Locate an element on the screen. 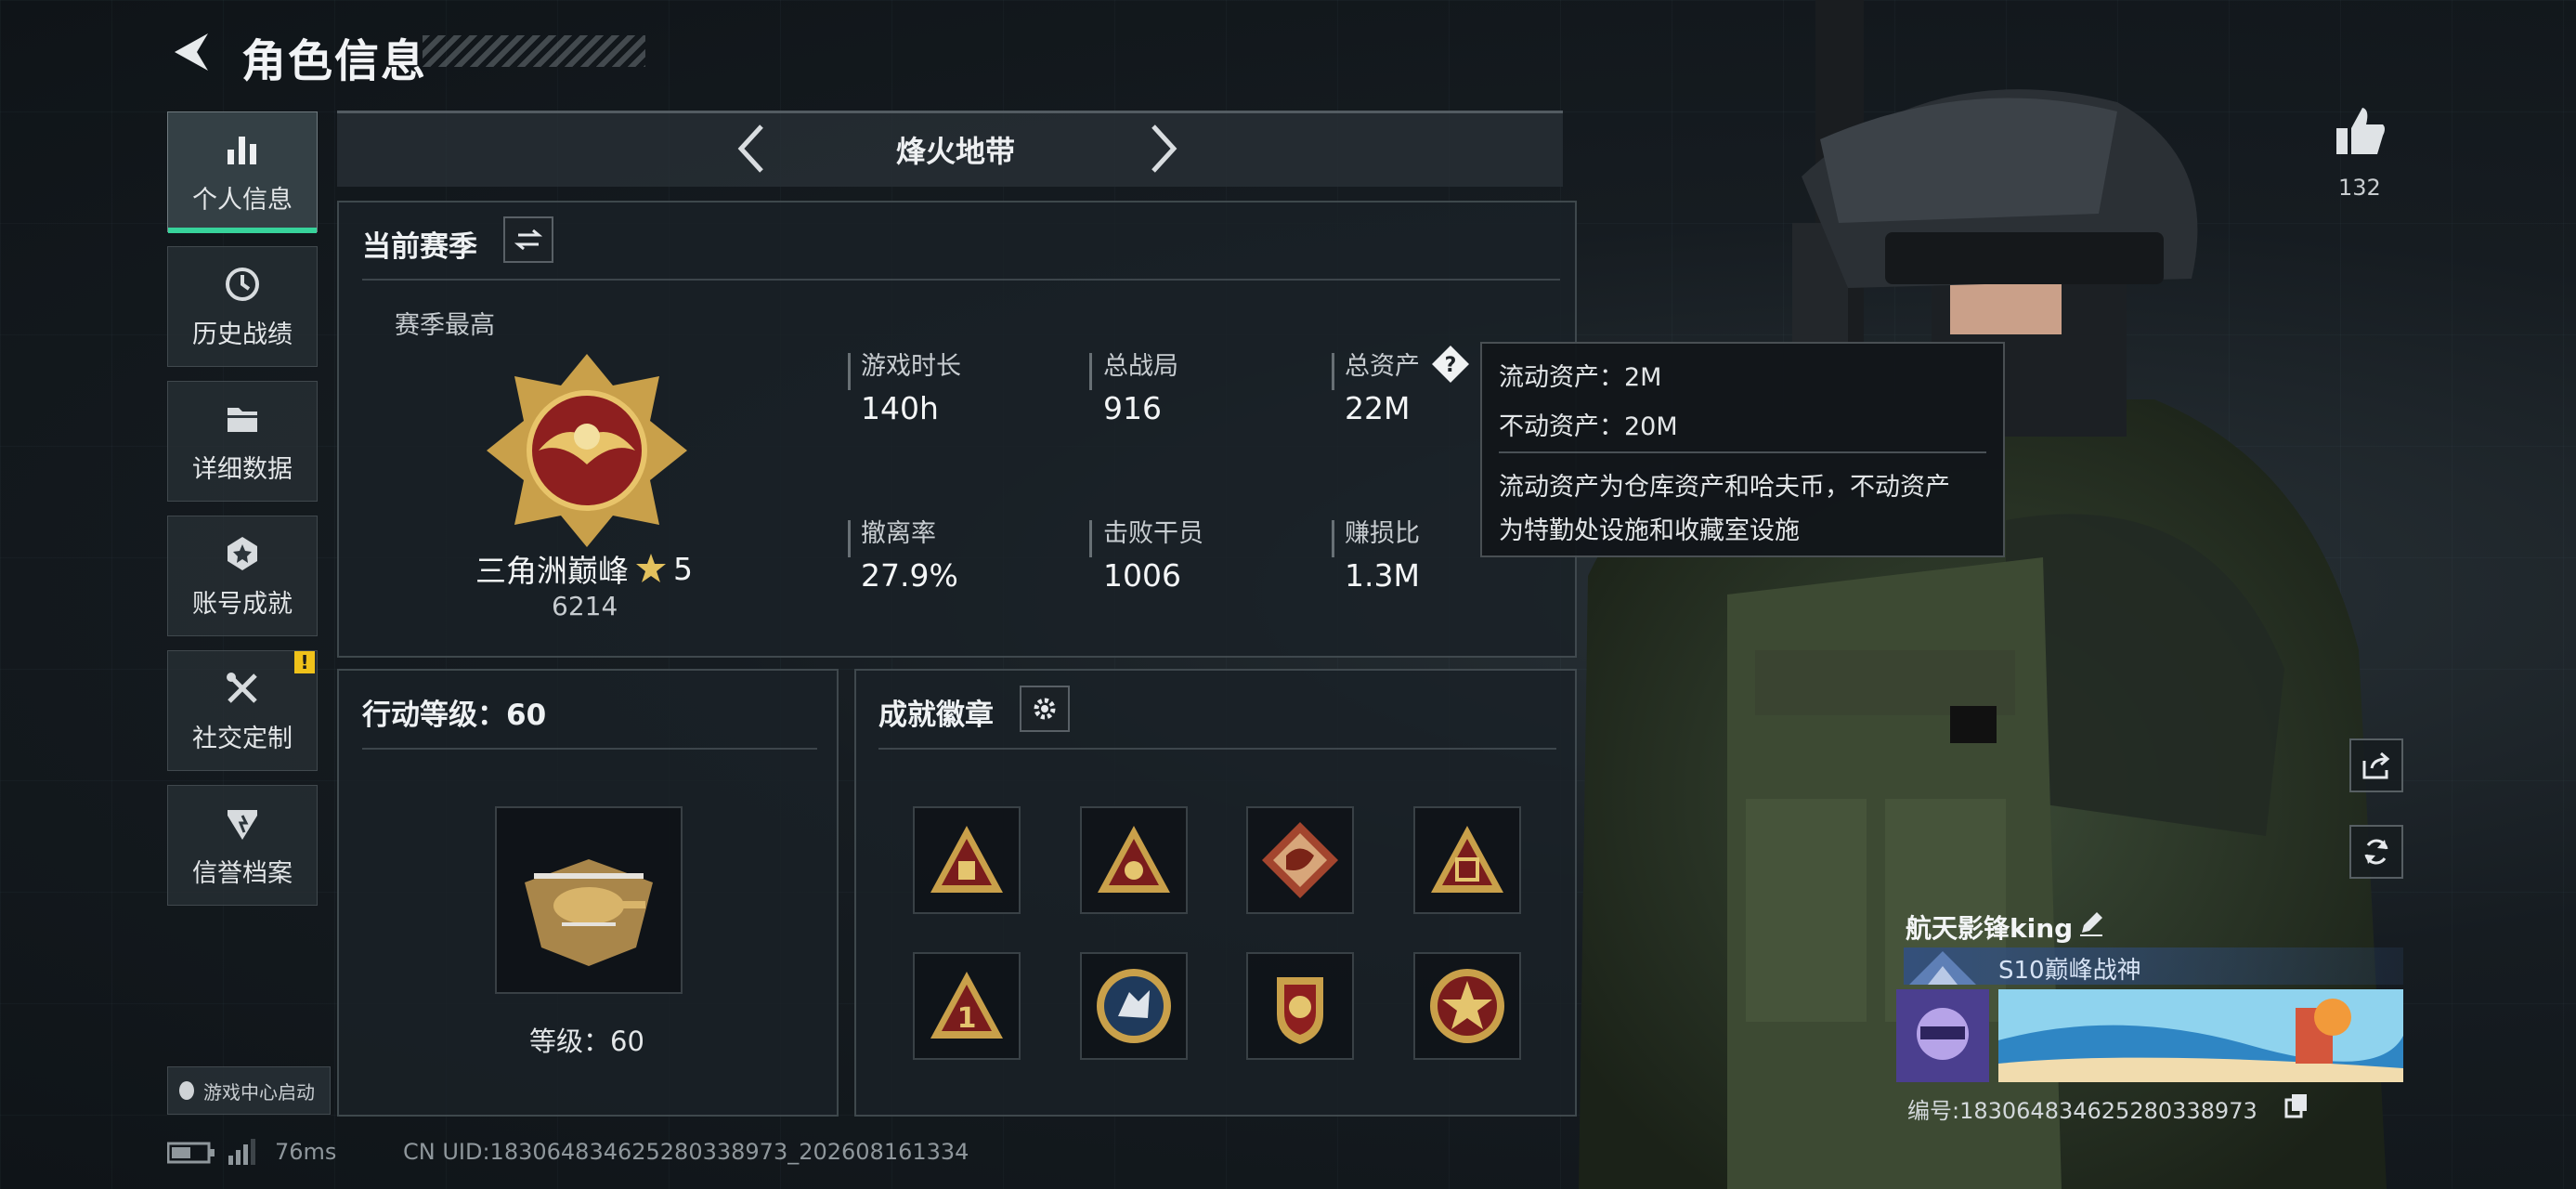 Image resolution: width=2576 pixels, height=1189 pixels. season-best-label: 赛季最高 is located at coordinates (445, 325).